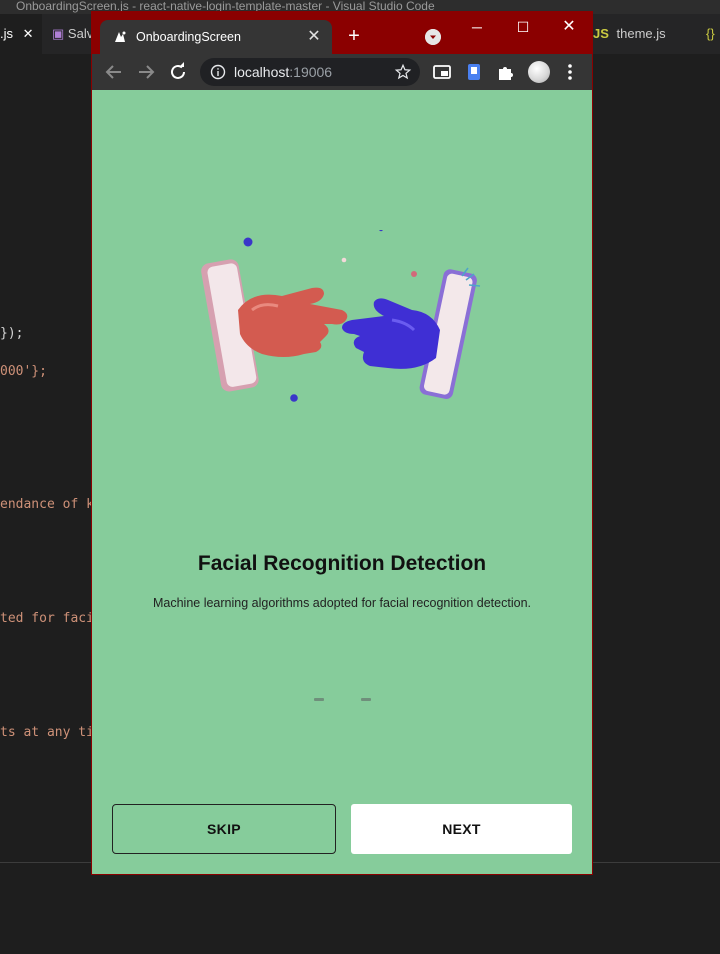  I want to click on vscode-tab-theme: JS theme.js, so click(643, 34).